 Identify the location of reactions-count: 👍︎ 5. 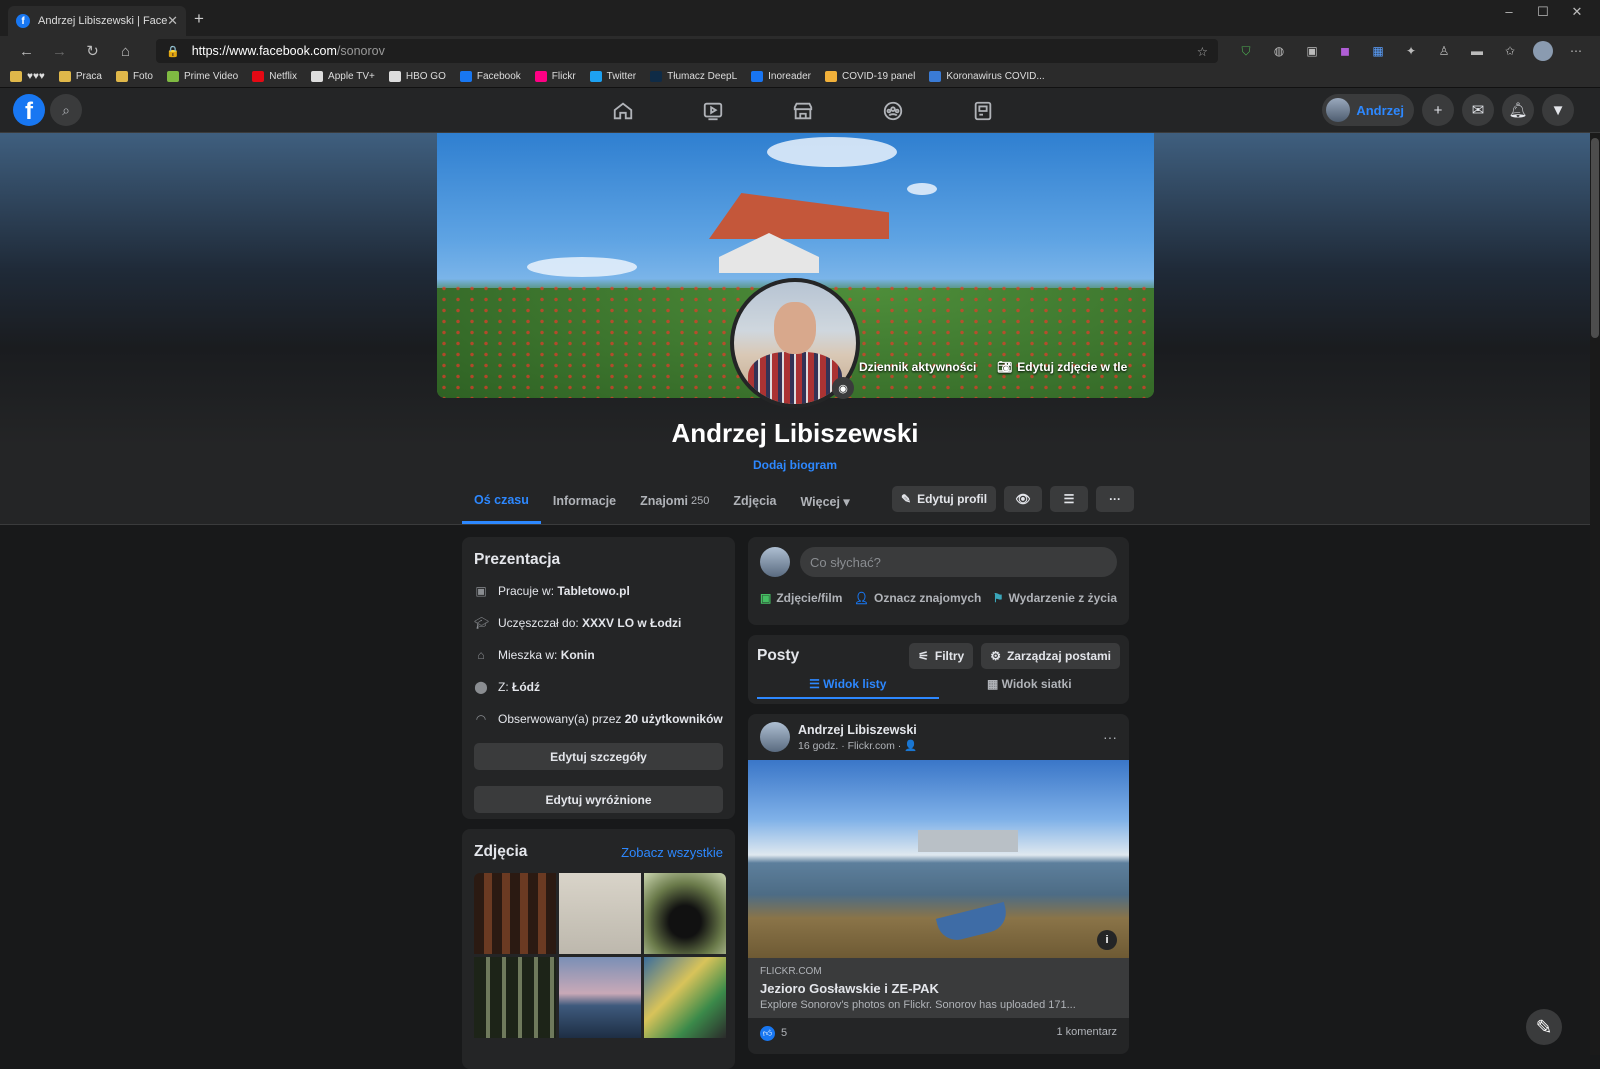
(773, 1033).